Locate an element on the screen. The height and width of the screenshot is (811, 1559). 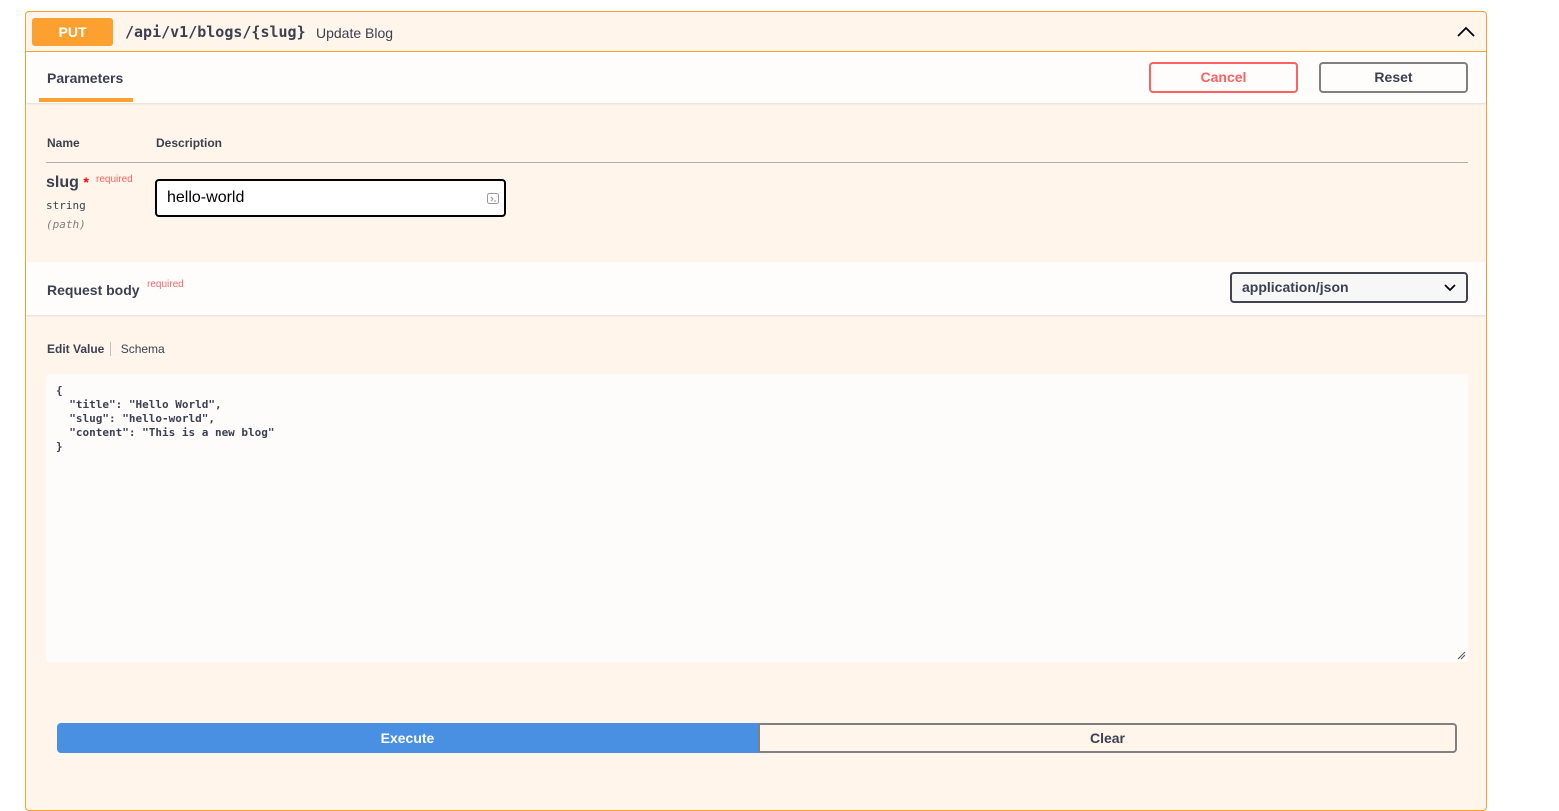
tab-schema: Schema is located at coordinates (140, 349).